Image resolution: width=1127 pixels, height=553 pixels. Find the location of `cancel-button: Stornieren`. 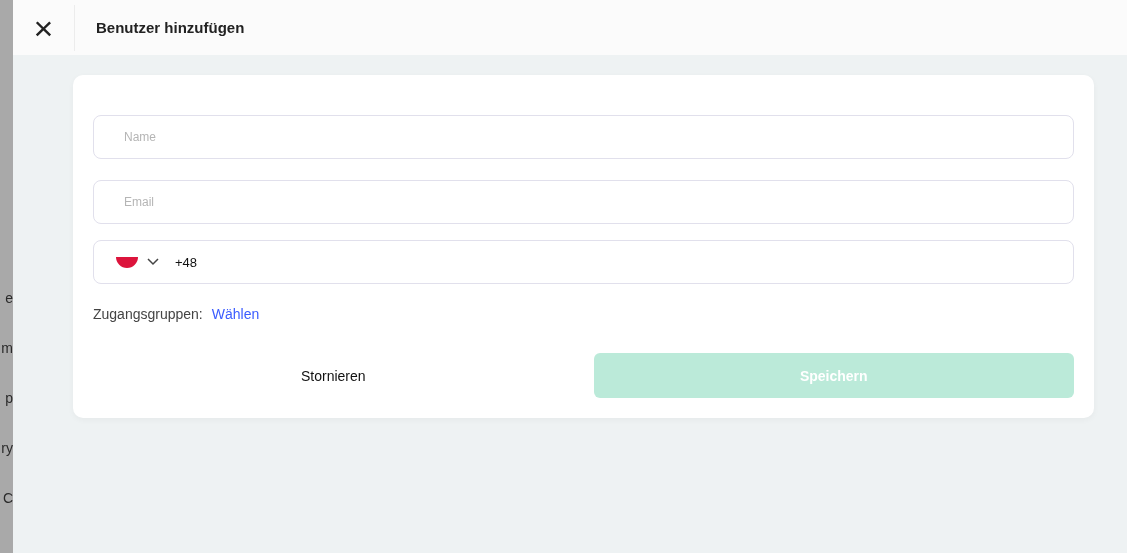

cancel-button: Stornieren is located at coordinates (333, 375).